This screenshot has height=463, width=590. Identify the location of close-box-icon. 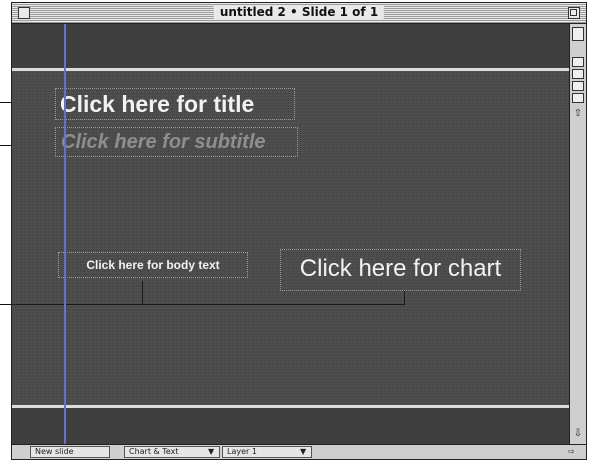
(24, 13).